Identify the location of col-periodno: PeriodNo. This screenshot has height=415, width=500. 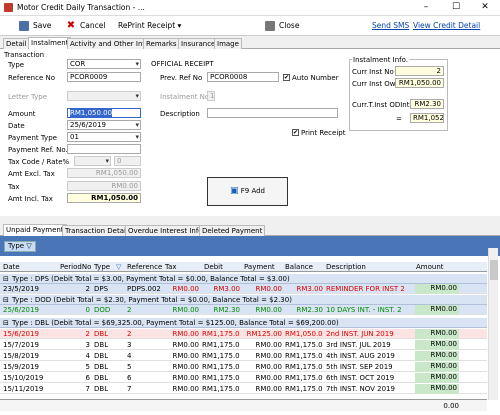
(75, 267).